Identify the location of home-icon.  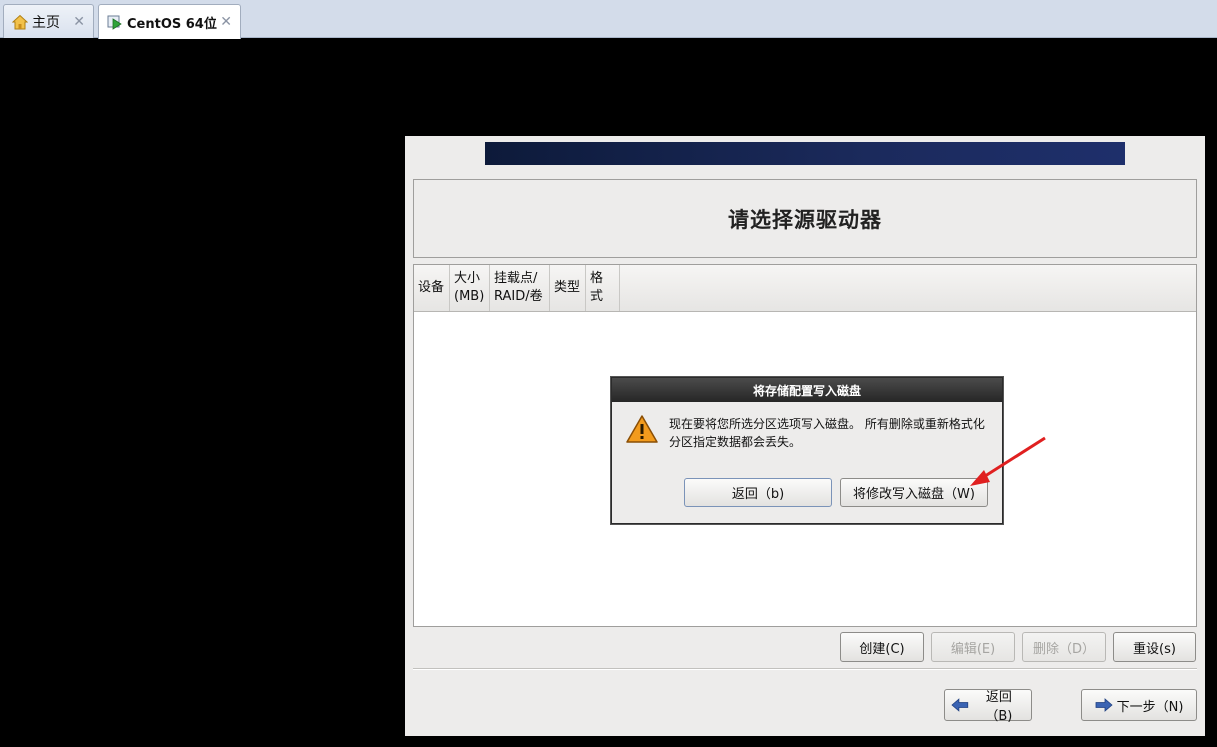
(20, 21).